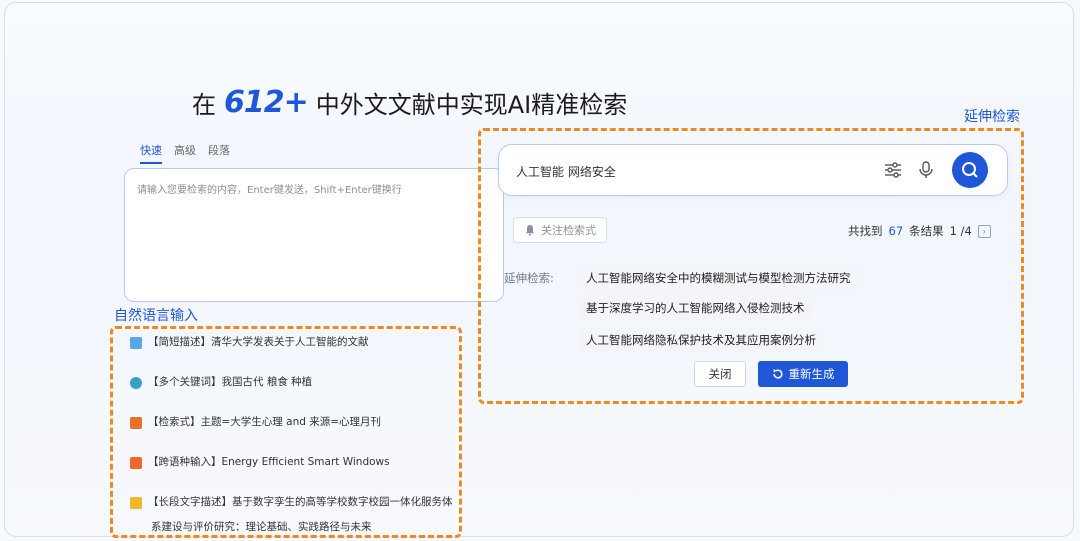  I want to click on example-text: 【检索式】主题=大学生心理 and 来源=心理月刊, so click(265, 422).